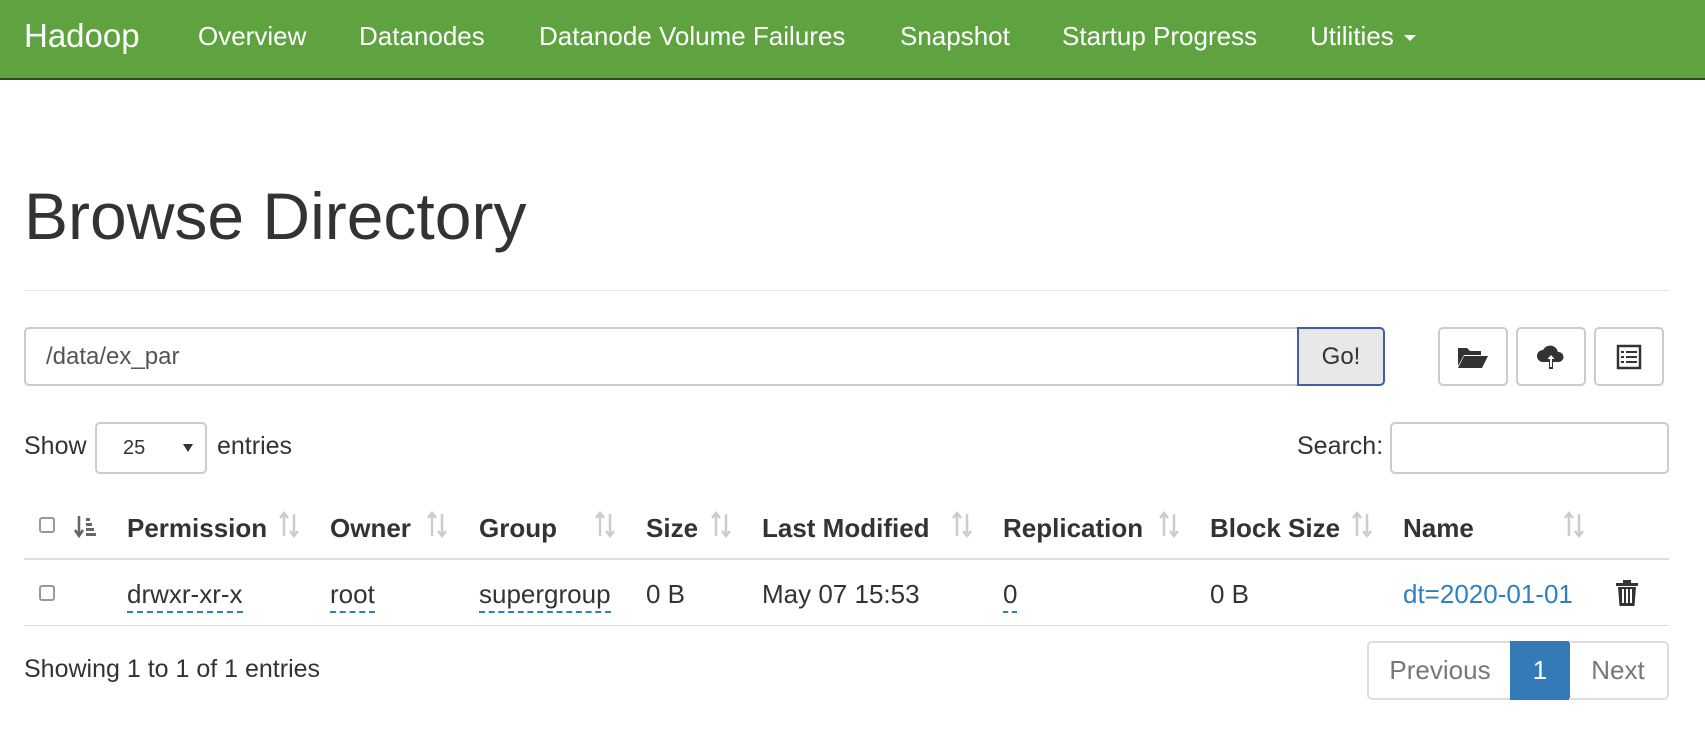 The image size is (1705, 737). I want to click on select-all-checkbox, so click(47, 525).